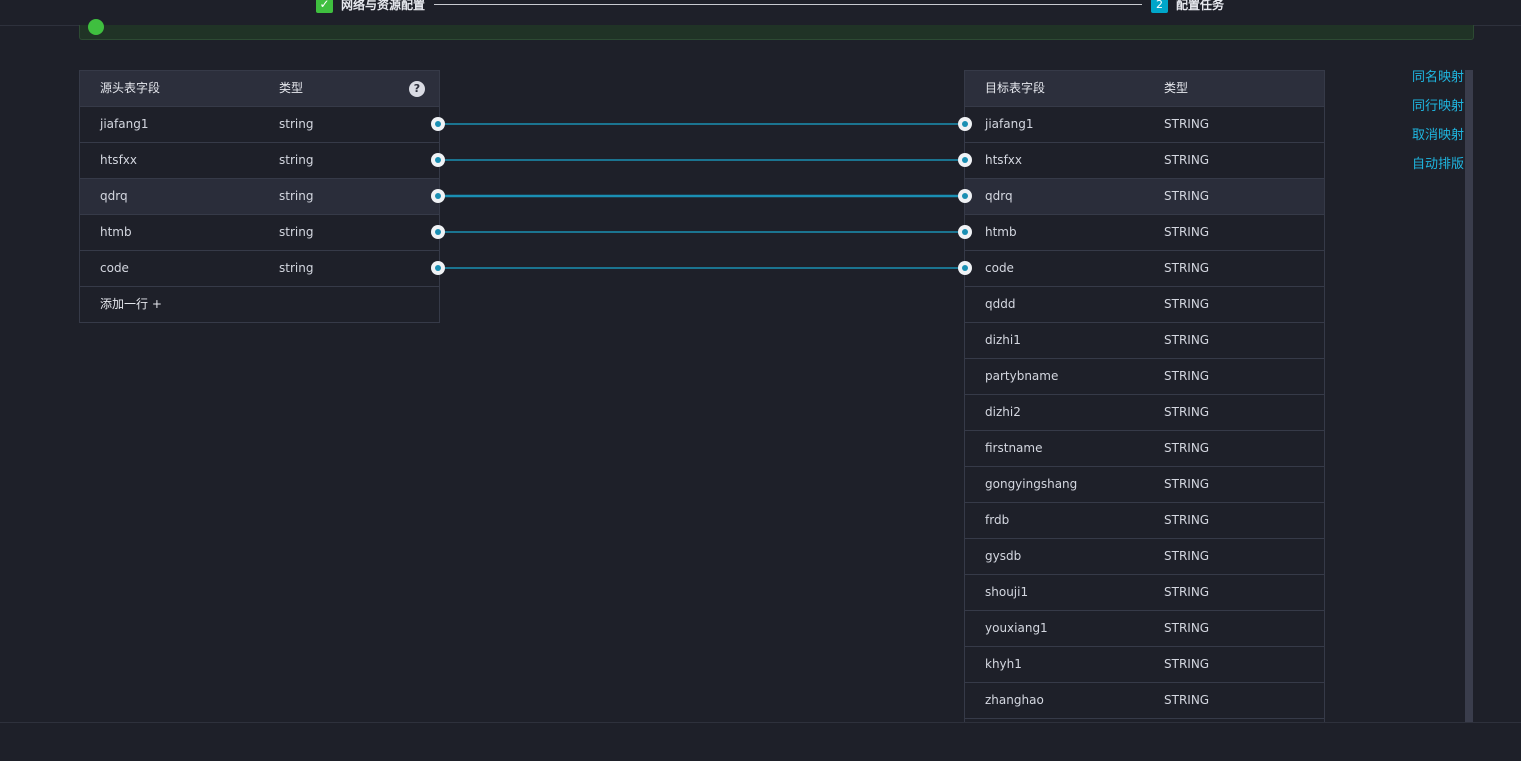 This screenshot has height=761, width=1521. Describe the element at coordinates (1003, 556) in the screenshot. I see `target-field-name: gysdb` at that location.